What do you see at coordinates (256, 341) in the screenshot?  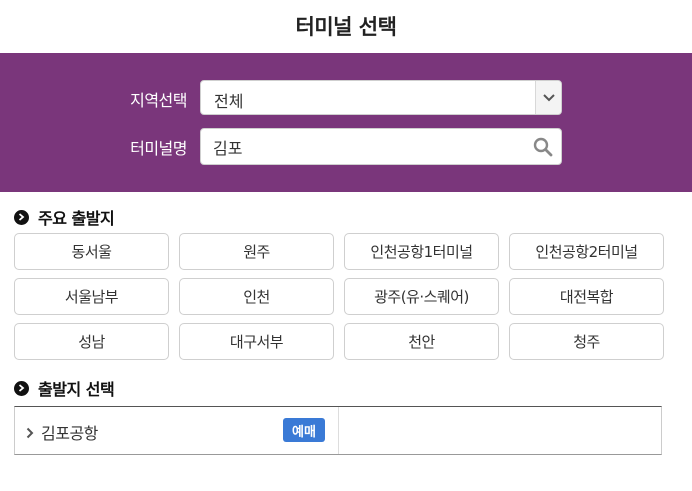 I see `terminal-button: 대구서부` at bounding box center [256, 341].